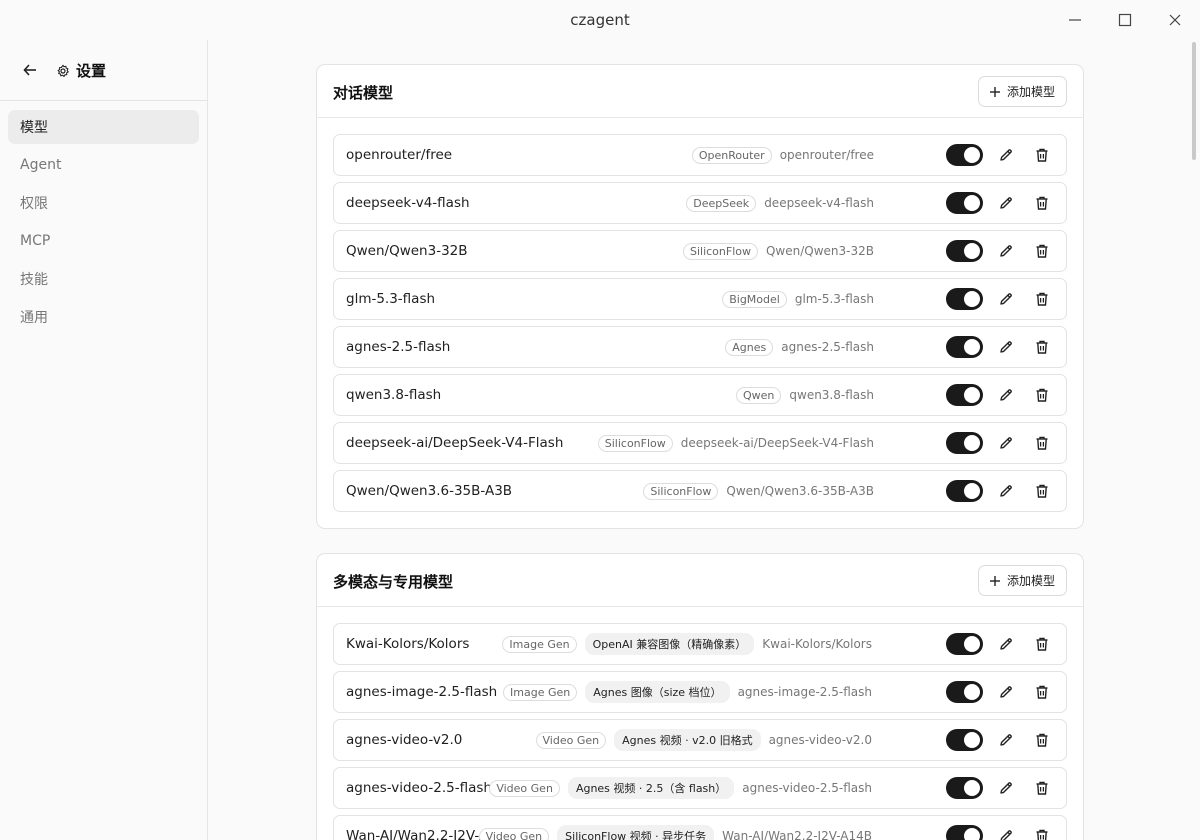 The image size is (1200, 840). Describe the element at coordinates (422, 692) in the screenshot. I see `model-name: agnes-image-2.5-flash` at that location.